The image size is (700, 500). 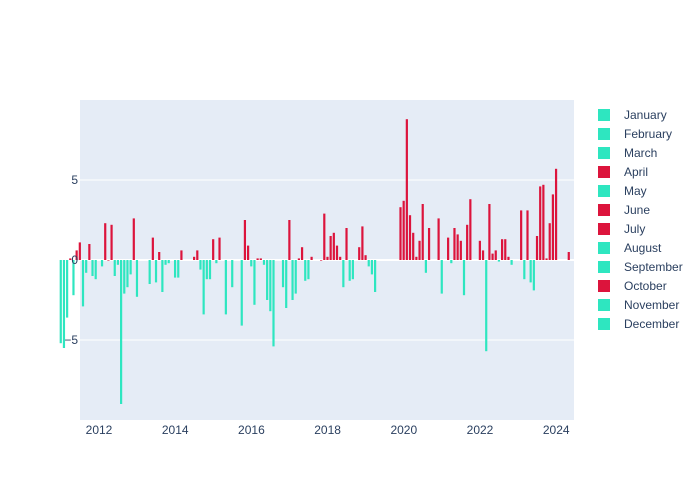 I want to click on legend-item: May, so click(x=622, y=191).